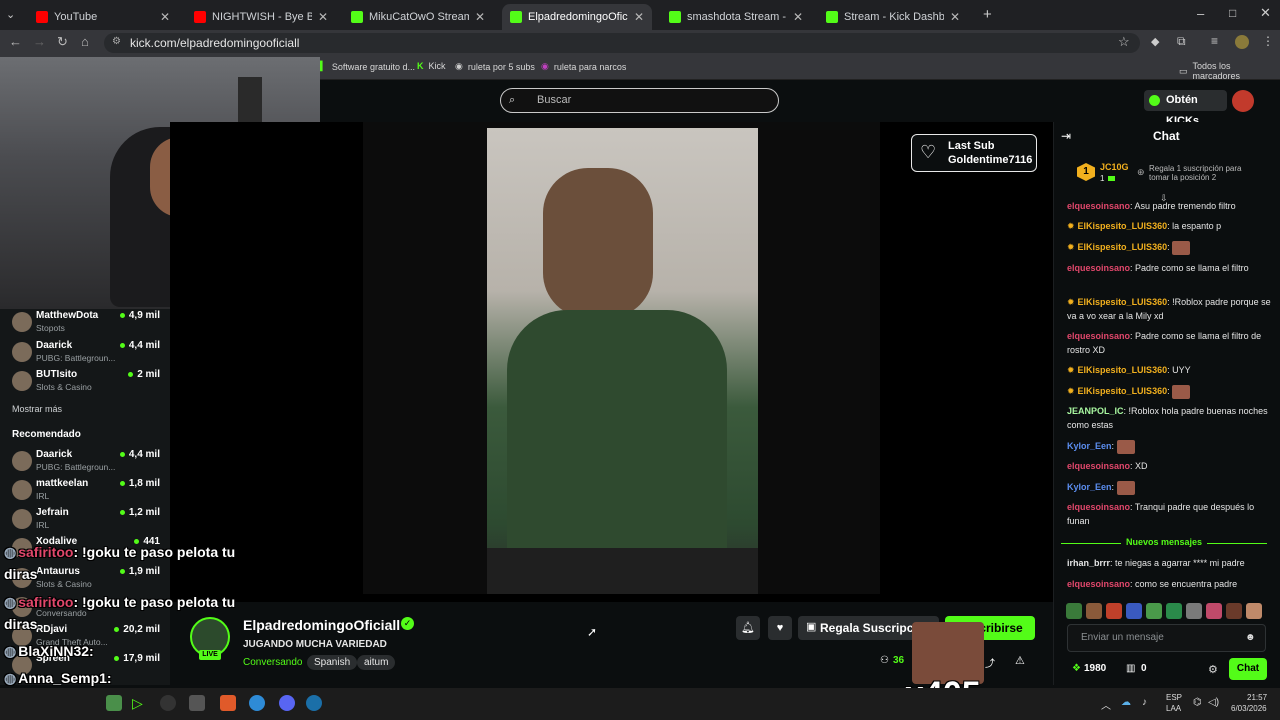 The width and height of the screenshot is (1280, 720). What do you see at coordinates (257, 703) in the screenshot?
I see `taskbar-chrome-icon` at bounding box center [257, 703].